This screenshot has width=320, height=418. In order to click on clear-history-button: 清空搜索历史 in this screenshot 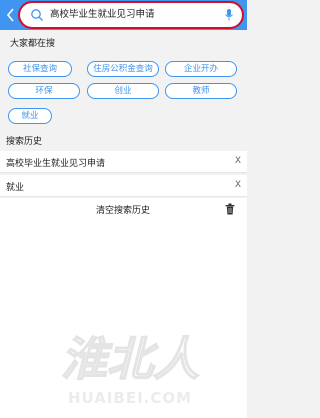, I will do `click(123, 209)`.